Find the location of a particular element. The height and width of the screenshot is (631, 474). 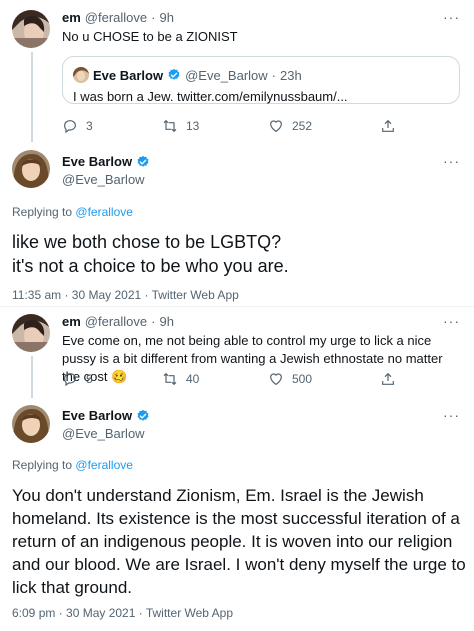

retweet-button: 40 is located at coordinates (180, 379).